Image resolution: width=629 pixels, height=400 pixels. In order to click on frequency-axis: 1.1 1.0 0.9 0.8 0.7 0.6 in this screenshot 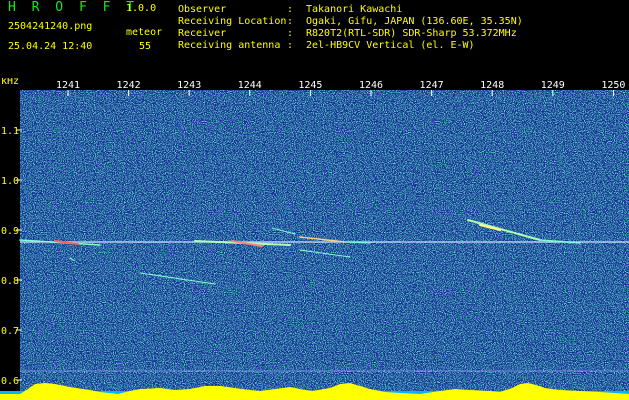, I will do `click(11, 256)`.